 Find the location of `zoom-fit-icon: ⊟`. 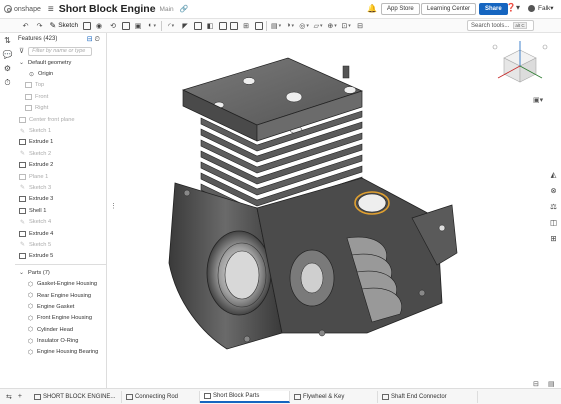

zoom-fit-icon: ⊟ is located at coordinates (536, 384).